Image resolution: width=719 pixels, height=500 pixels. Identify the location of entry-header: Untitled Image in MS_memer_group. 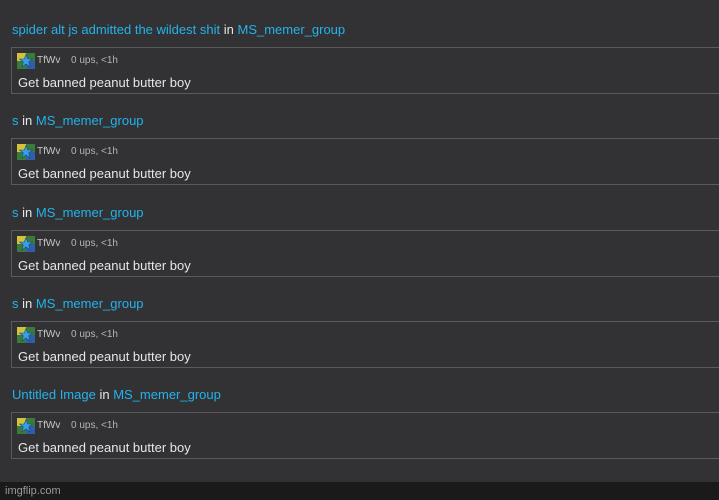
(116, 395).